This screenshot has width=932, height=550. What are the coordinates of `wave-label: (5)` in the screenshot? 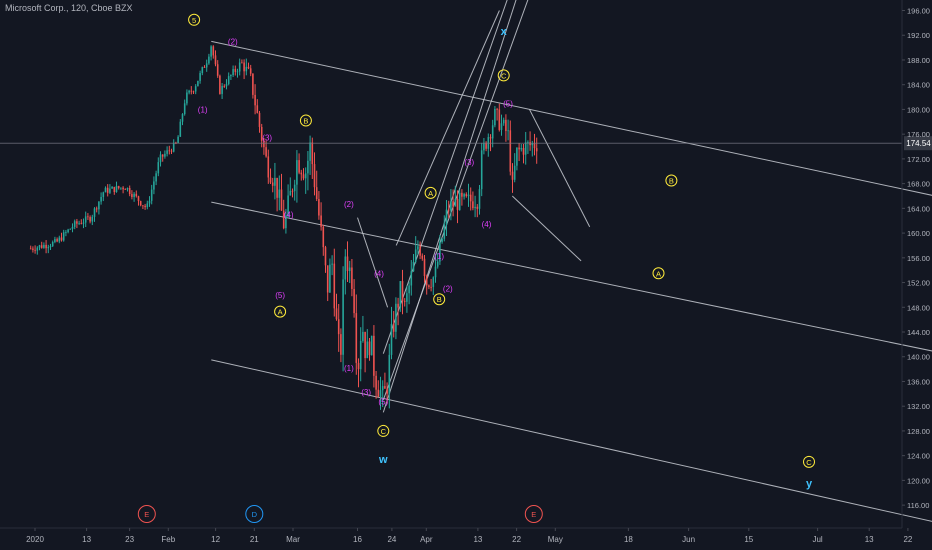 It's located at (383, 401).